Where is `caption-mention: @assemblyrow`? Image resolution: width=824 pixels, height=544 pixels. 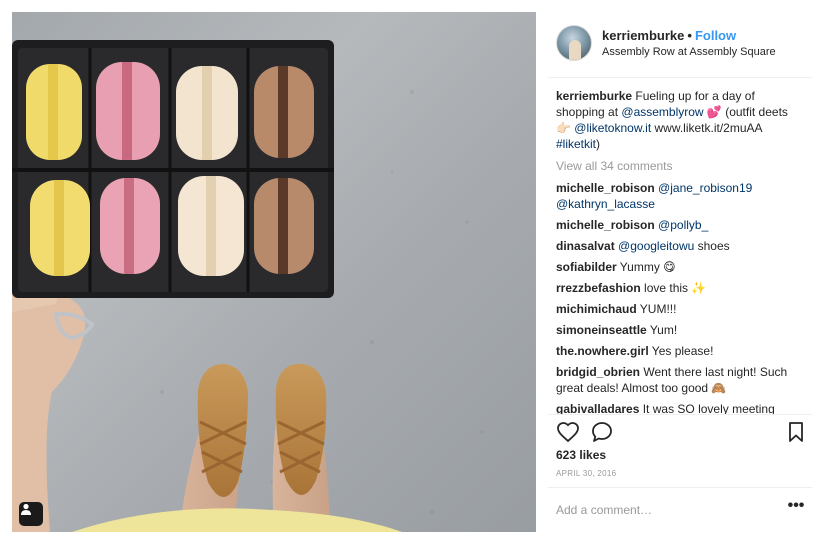
caption-mention: @assemblyrow is located at coordinates (662, 112).